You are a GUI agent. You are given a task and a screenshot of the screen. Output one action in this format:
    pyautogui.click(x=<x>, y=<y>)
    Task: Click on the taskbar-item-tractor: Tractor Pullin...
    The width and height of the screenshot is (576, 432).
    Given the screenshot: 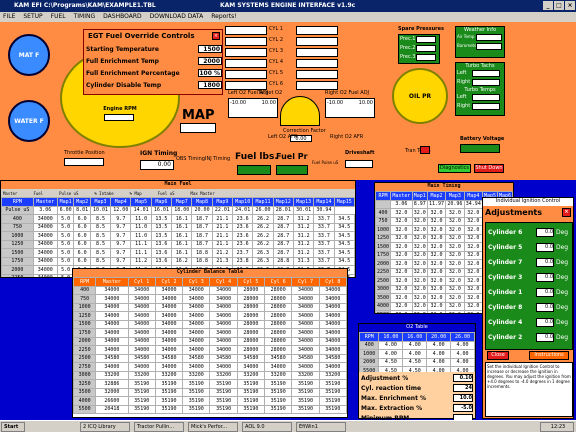 What is the action you would take?
    pyautogui.click(x=159, y=427)
    